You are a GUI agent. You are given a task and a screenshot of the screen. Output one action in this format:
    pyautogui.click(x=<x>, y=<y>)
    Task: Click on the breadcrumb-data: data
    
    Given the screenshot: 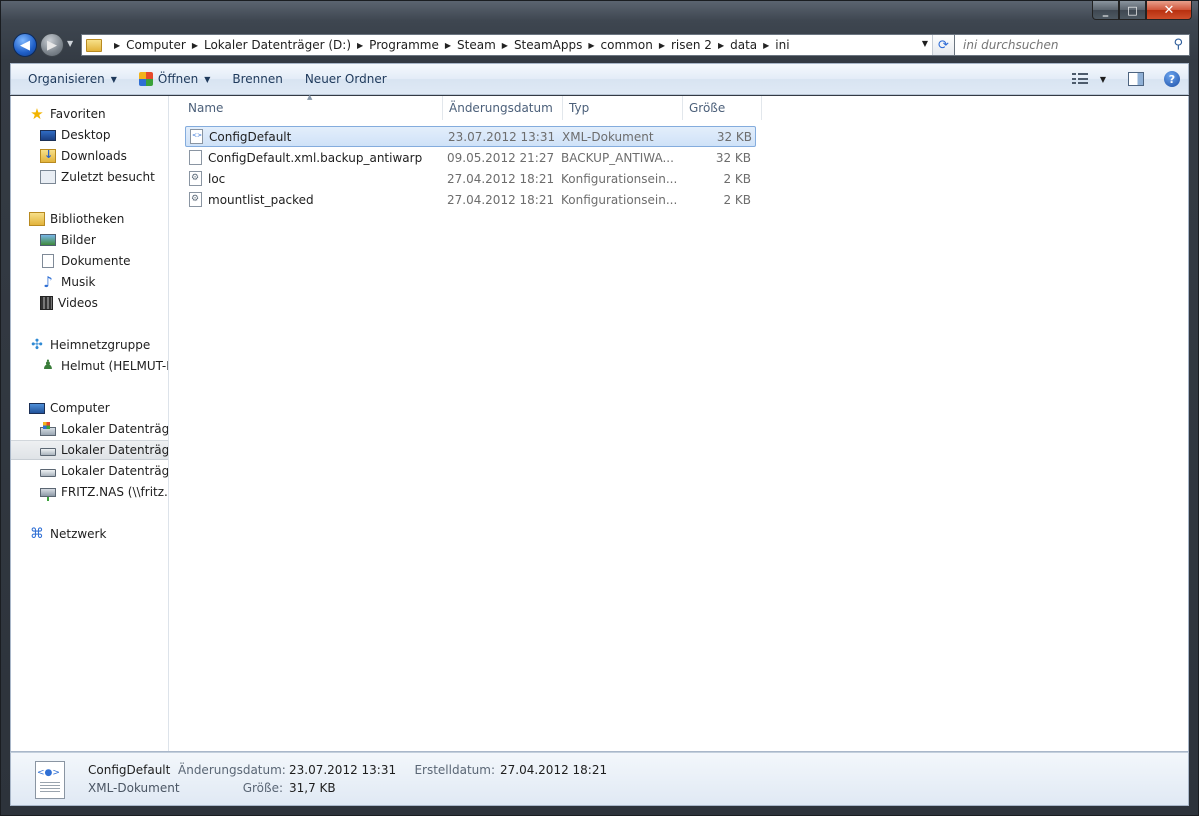 What is the action you would take?
    pyautogui.click(x=743, y=45)
    